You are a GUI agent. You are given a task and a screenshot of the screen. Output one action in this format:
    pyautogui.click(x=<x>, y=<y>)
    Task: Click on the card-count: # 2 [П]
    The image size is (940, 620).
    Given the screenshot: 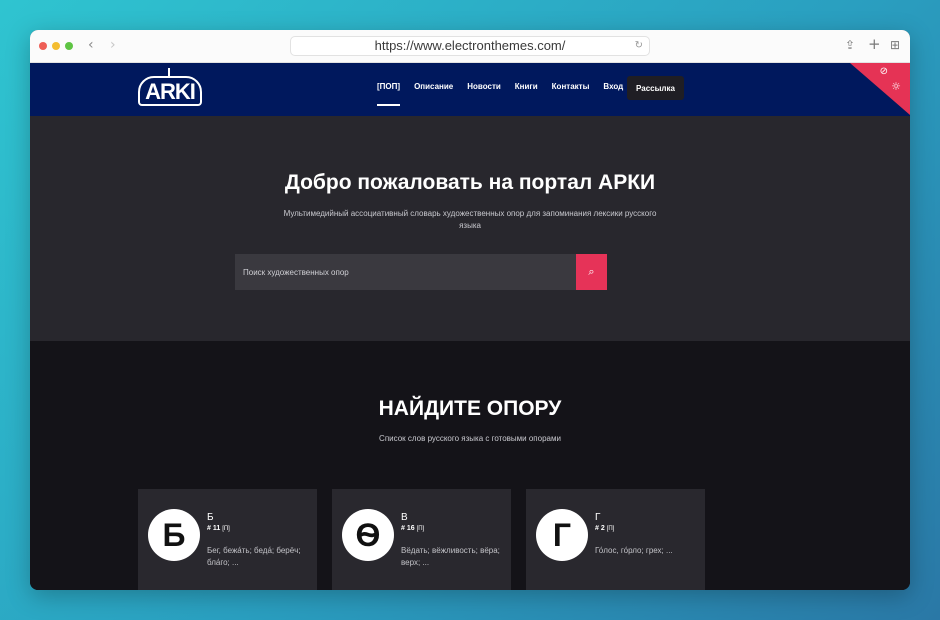 What is the action you would take?
    pyautogui.click(x=604, y=528)
    